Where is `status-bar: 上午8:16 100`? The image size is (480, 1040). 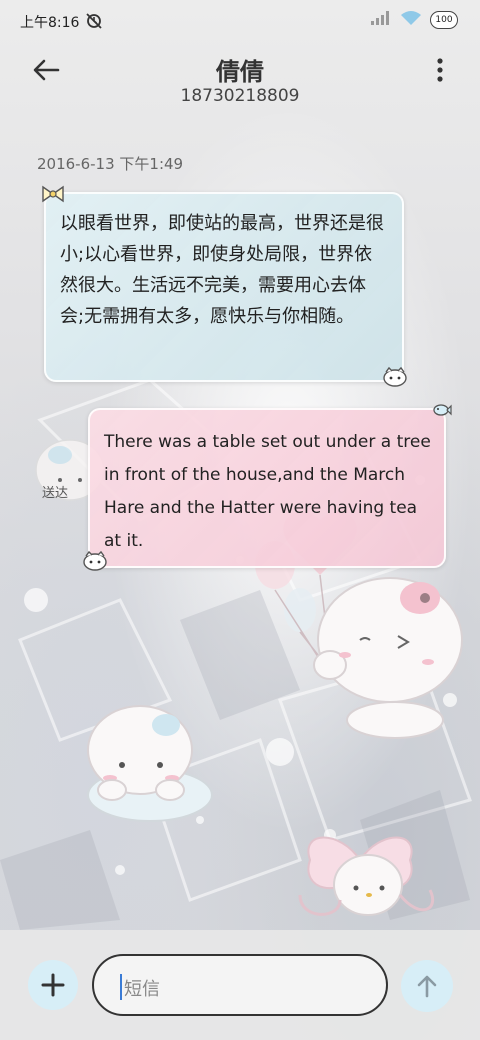
status-bar: 上午8:16 100 is located at coordinates (240, 20).